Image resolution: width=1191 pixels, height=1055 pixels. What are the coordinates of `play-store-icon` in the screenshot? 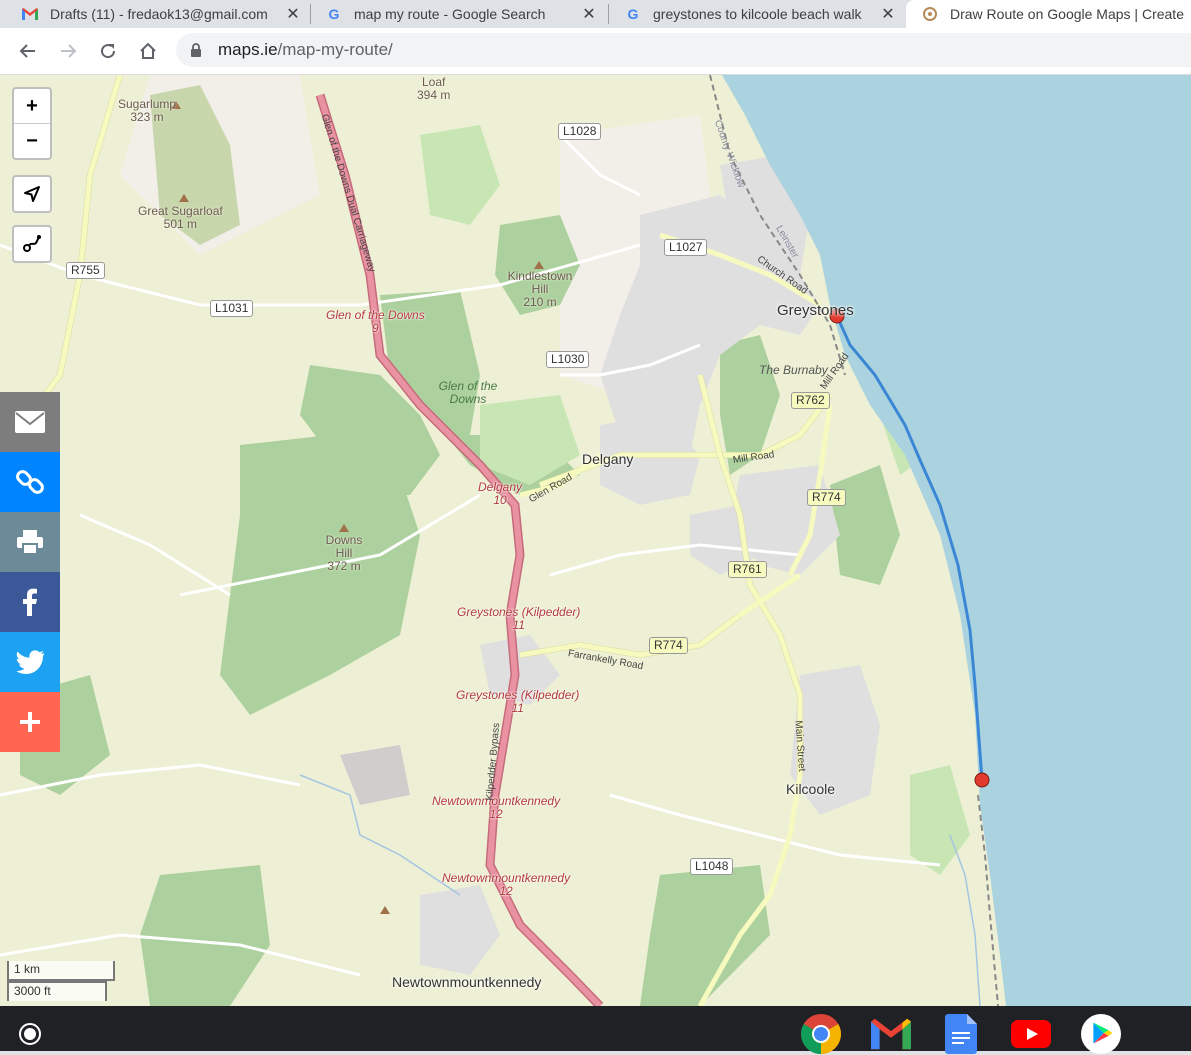 It's located at (1101, 1034).